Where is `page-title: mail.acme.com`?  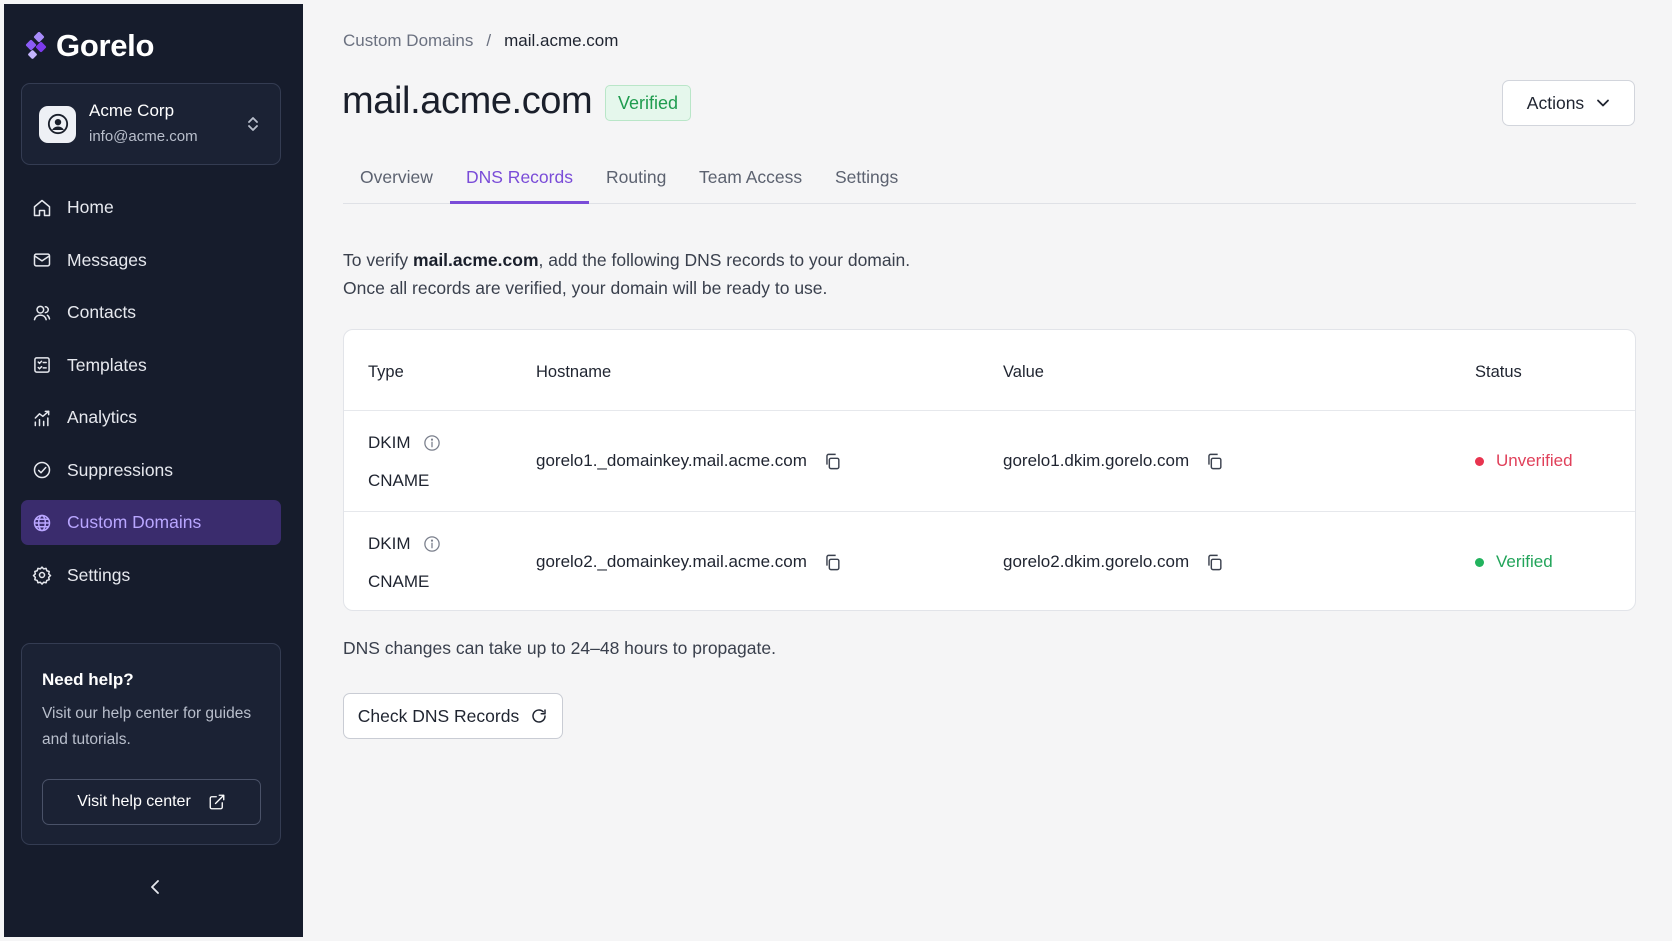 page-title: mail.acme.com is located at coordinates (467, 101).